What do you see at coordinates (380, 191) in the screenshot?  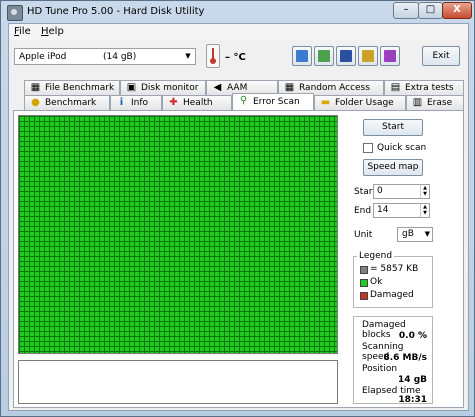 I see `start-value: 0` at bounding box center [380, 191].